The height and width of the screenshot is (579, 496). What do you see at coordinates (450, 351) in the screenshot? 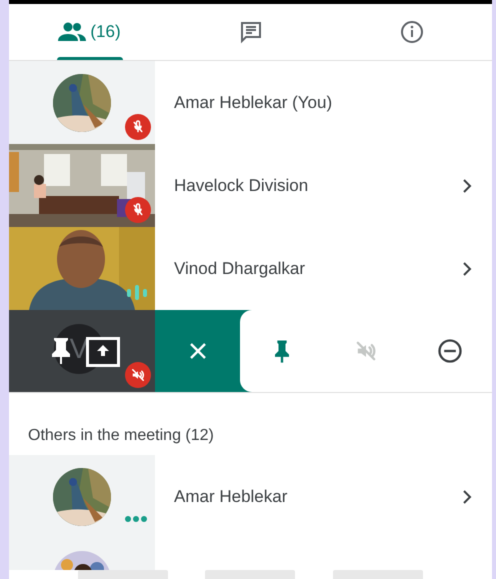
I see `remove-icon` at bounding box center [450, 351].